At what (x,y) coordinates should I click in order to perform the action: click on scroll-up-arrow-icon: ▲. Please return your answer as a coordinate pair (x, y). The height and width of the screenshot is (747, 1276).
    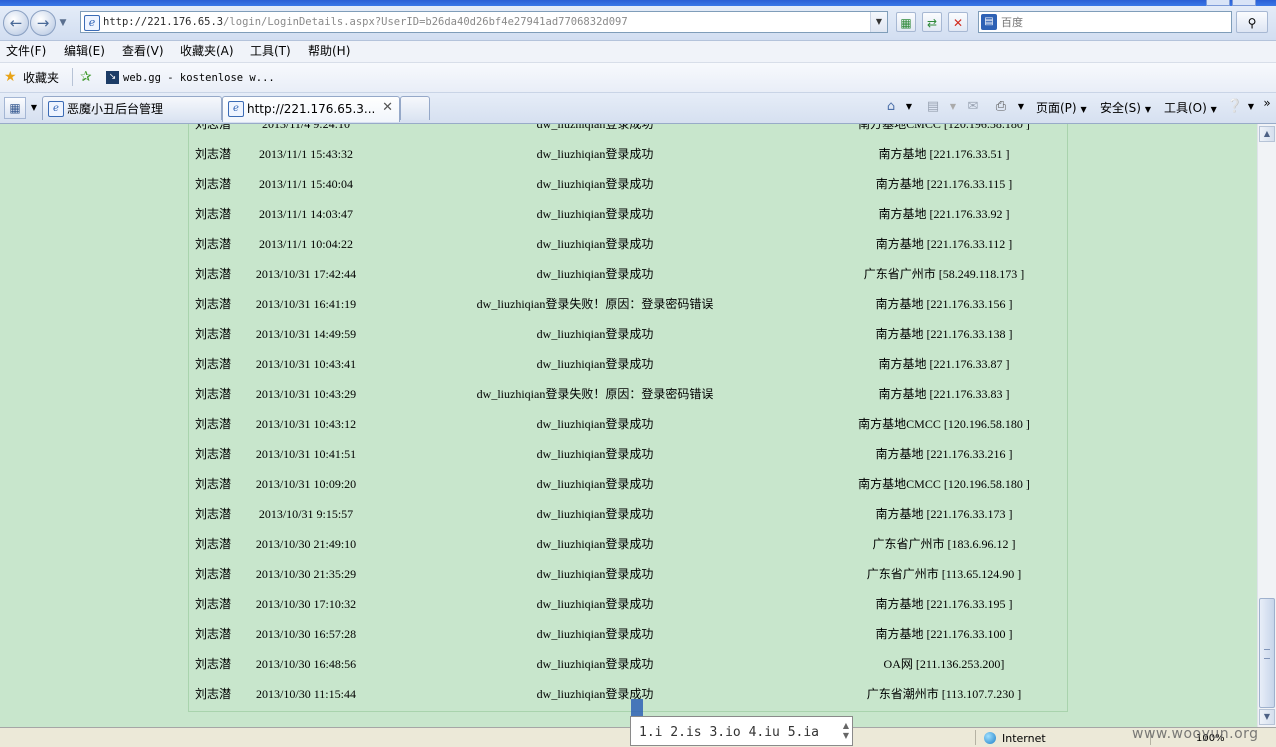
    Looking at the image, I should click on (1267, 134).